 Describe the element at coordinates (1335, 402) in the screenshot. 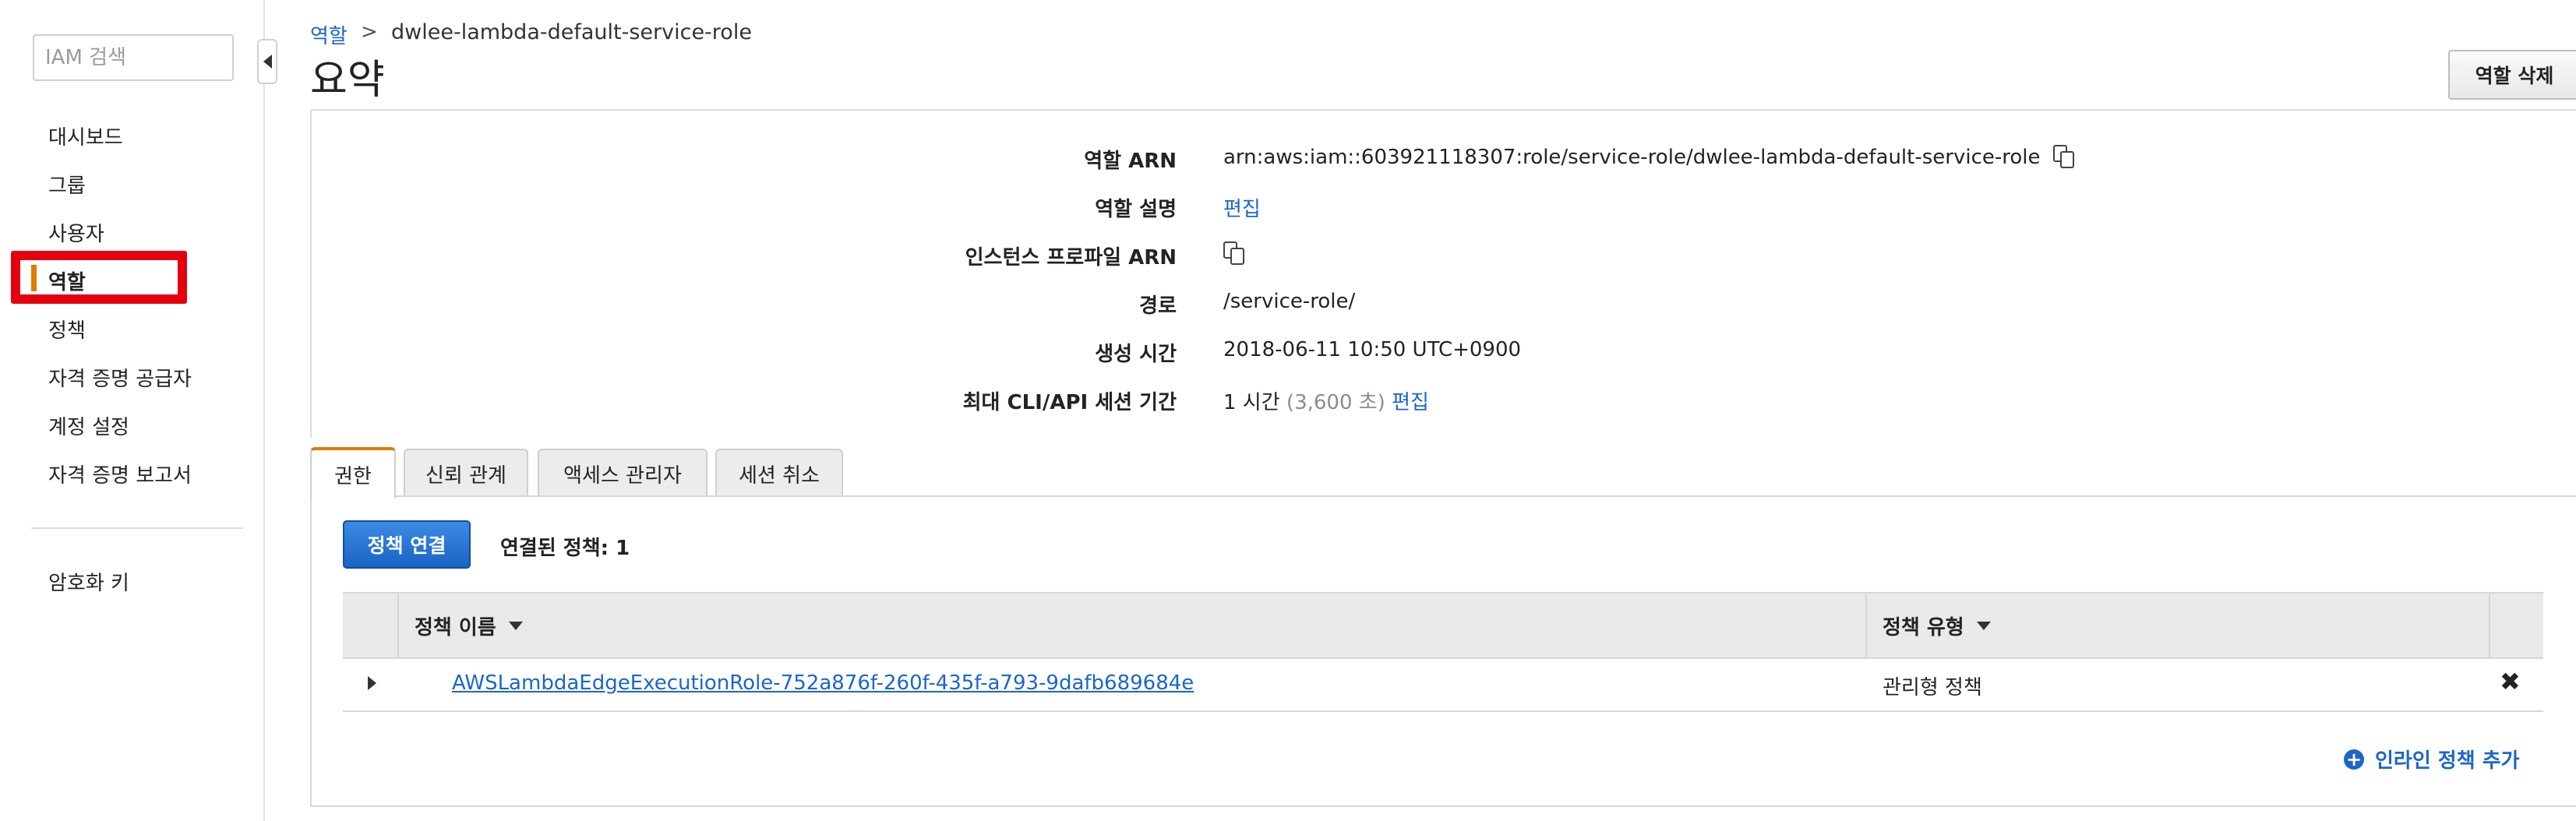

I see `max-session-seconds: (3,600 초)` at that location.